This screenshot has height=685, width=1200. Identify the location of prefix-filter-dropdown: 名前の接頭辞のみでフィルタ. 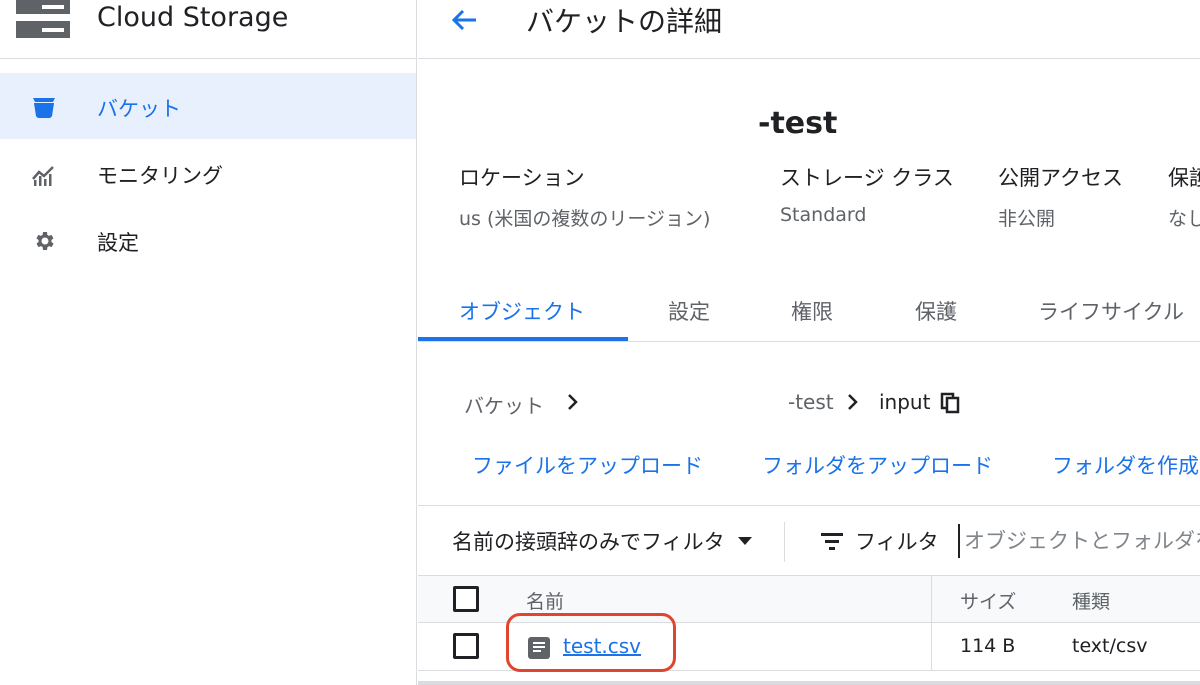
(588, 541).